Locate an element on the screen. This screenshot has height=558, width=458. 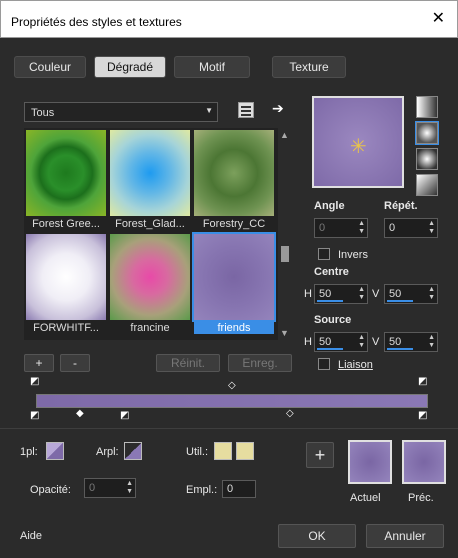
opacity-midpoint-icon: ◇ is located at coordinates (232, 385).